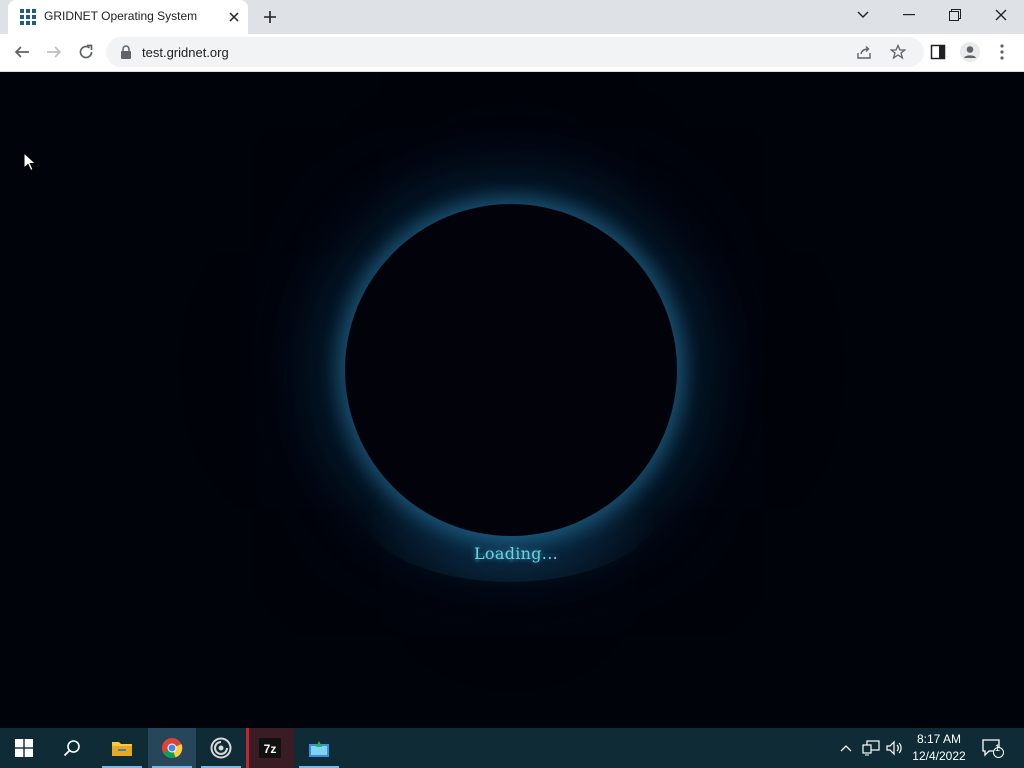 The image size is (1024, 768). Describe the element at coordinates (126, 52) in the screenshot. I see `lock-icon` at that location.